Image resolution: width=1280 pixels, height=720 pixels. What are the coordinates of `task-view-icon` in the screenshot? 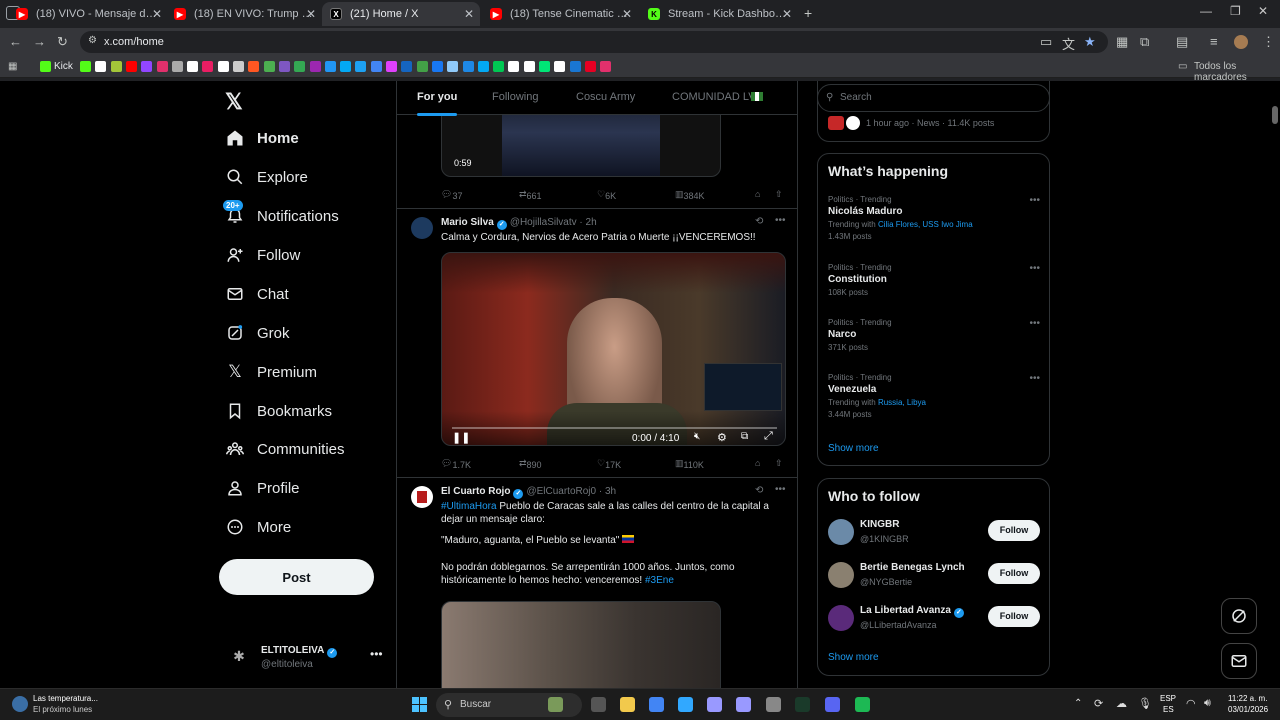 It's located at (598, 704).